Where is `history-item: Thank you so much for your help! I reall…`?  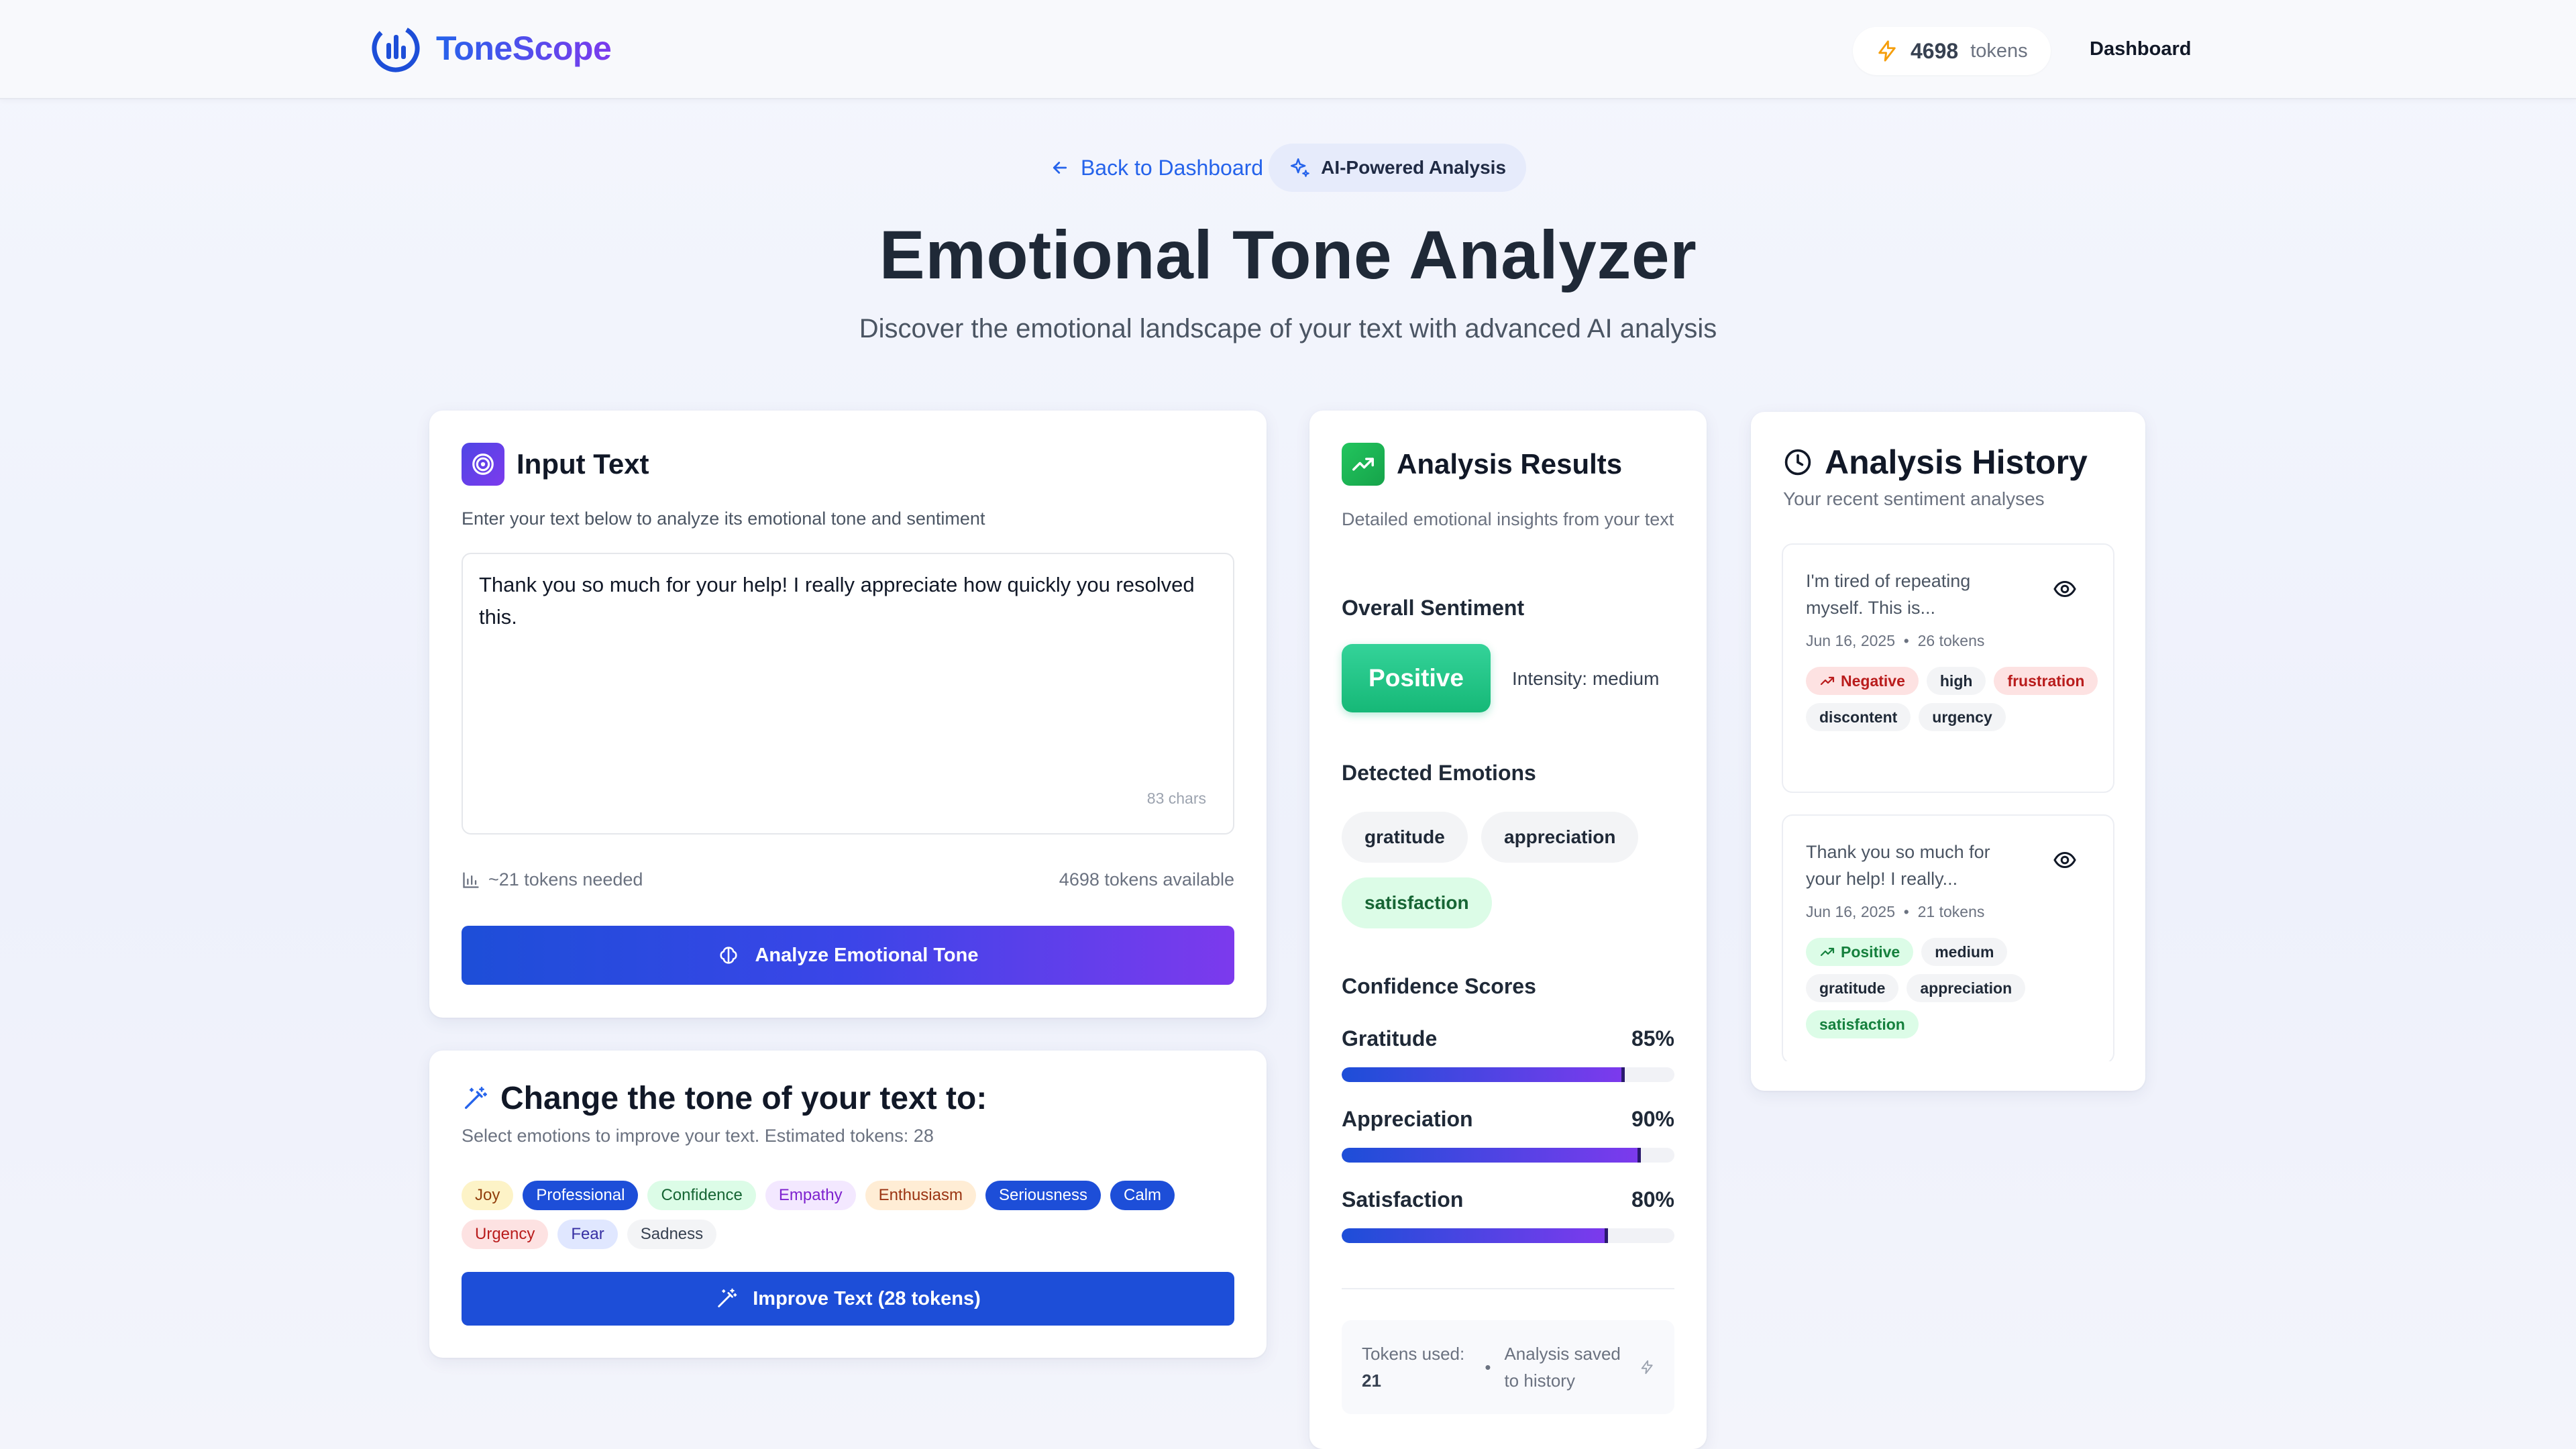 history-item: Thank you so much for your help! I reall… is located at coordinates (1948, 937).